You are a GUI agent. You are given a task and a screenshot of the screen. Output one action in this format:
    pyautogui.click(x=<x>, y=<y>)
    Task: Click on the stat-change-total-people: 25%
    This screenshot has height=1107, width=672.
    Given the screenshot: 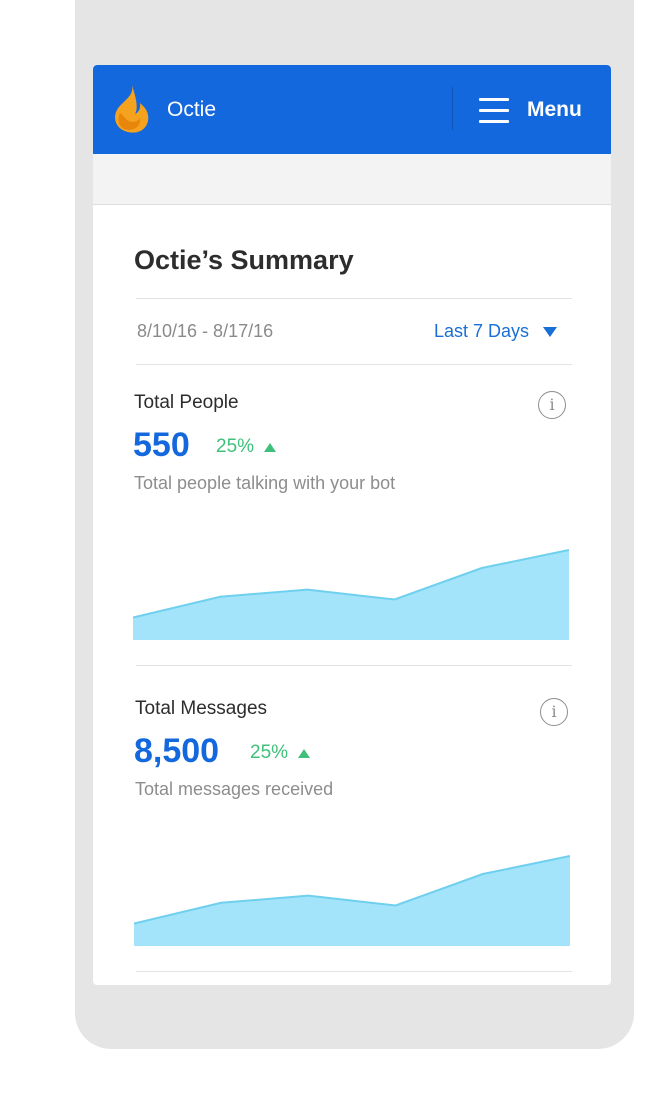 What is the action you would take?
    pyautogui.click(x=246, y=447)
    